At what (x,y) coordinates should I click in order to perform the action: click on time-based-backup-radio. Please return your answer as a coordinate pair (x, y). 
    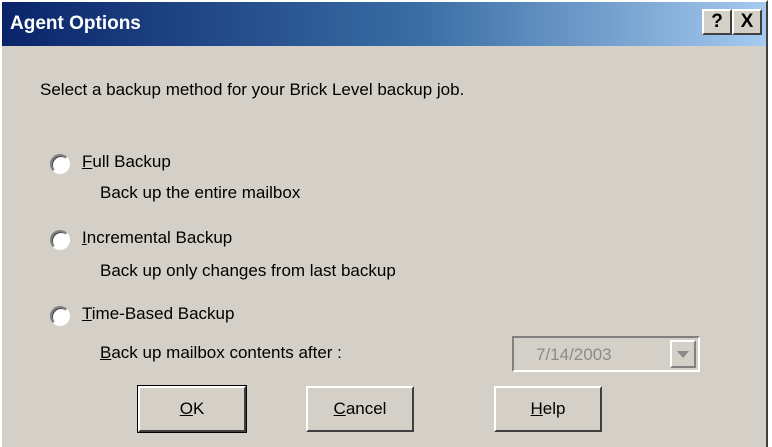
    Looking at the image, I should click on (60, 316).